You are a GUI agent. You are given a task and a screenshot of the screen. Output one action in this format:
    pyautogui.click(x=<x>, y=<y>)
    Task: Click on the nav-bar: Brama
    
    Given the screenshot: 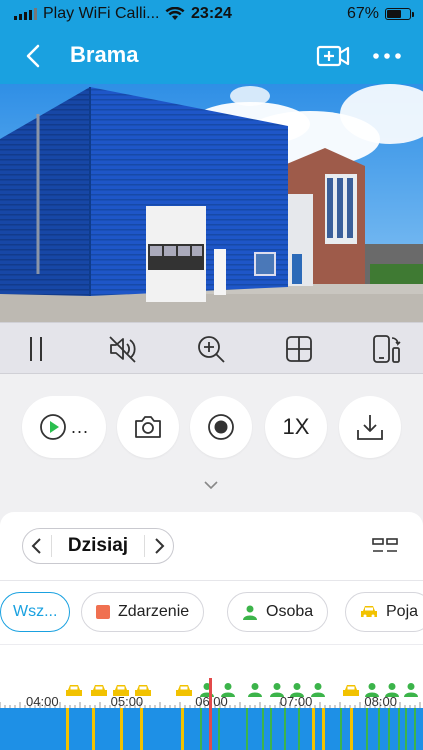 What is the action you would take?
    pyautogui.click(x=211, y=56)
    